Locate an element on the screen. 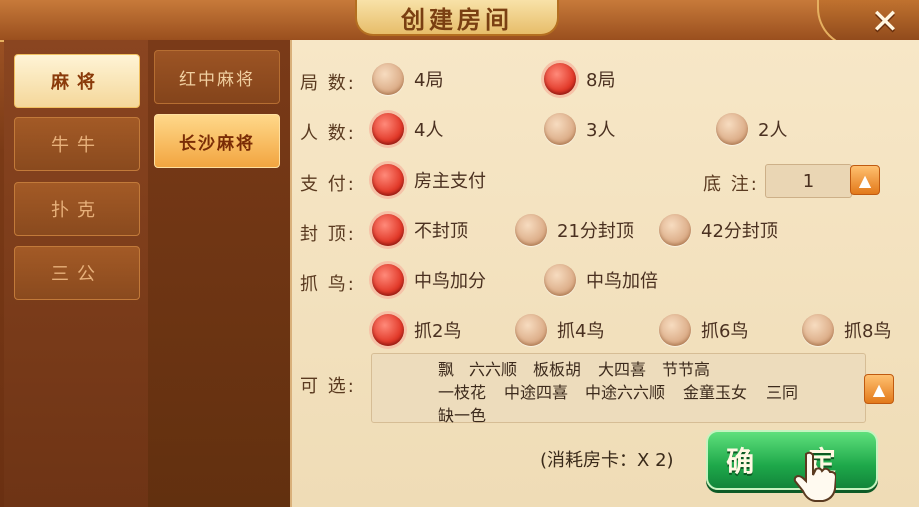 This screenshot has width=919, height=507. rule-tag: 中途六六顺 is located at coordinates (625, 391).